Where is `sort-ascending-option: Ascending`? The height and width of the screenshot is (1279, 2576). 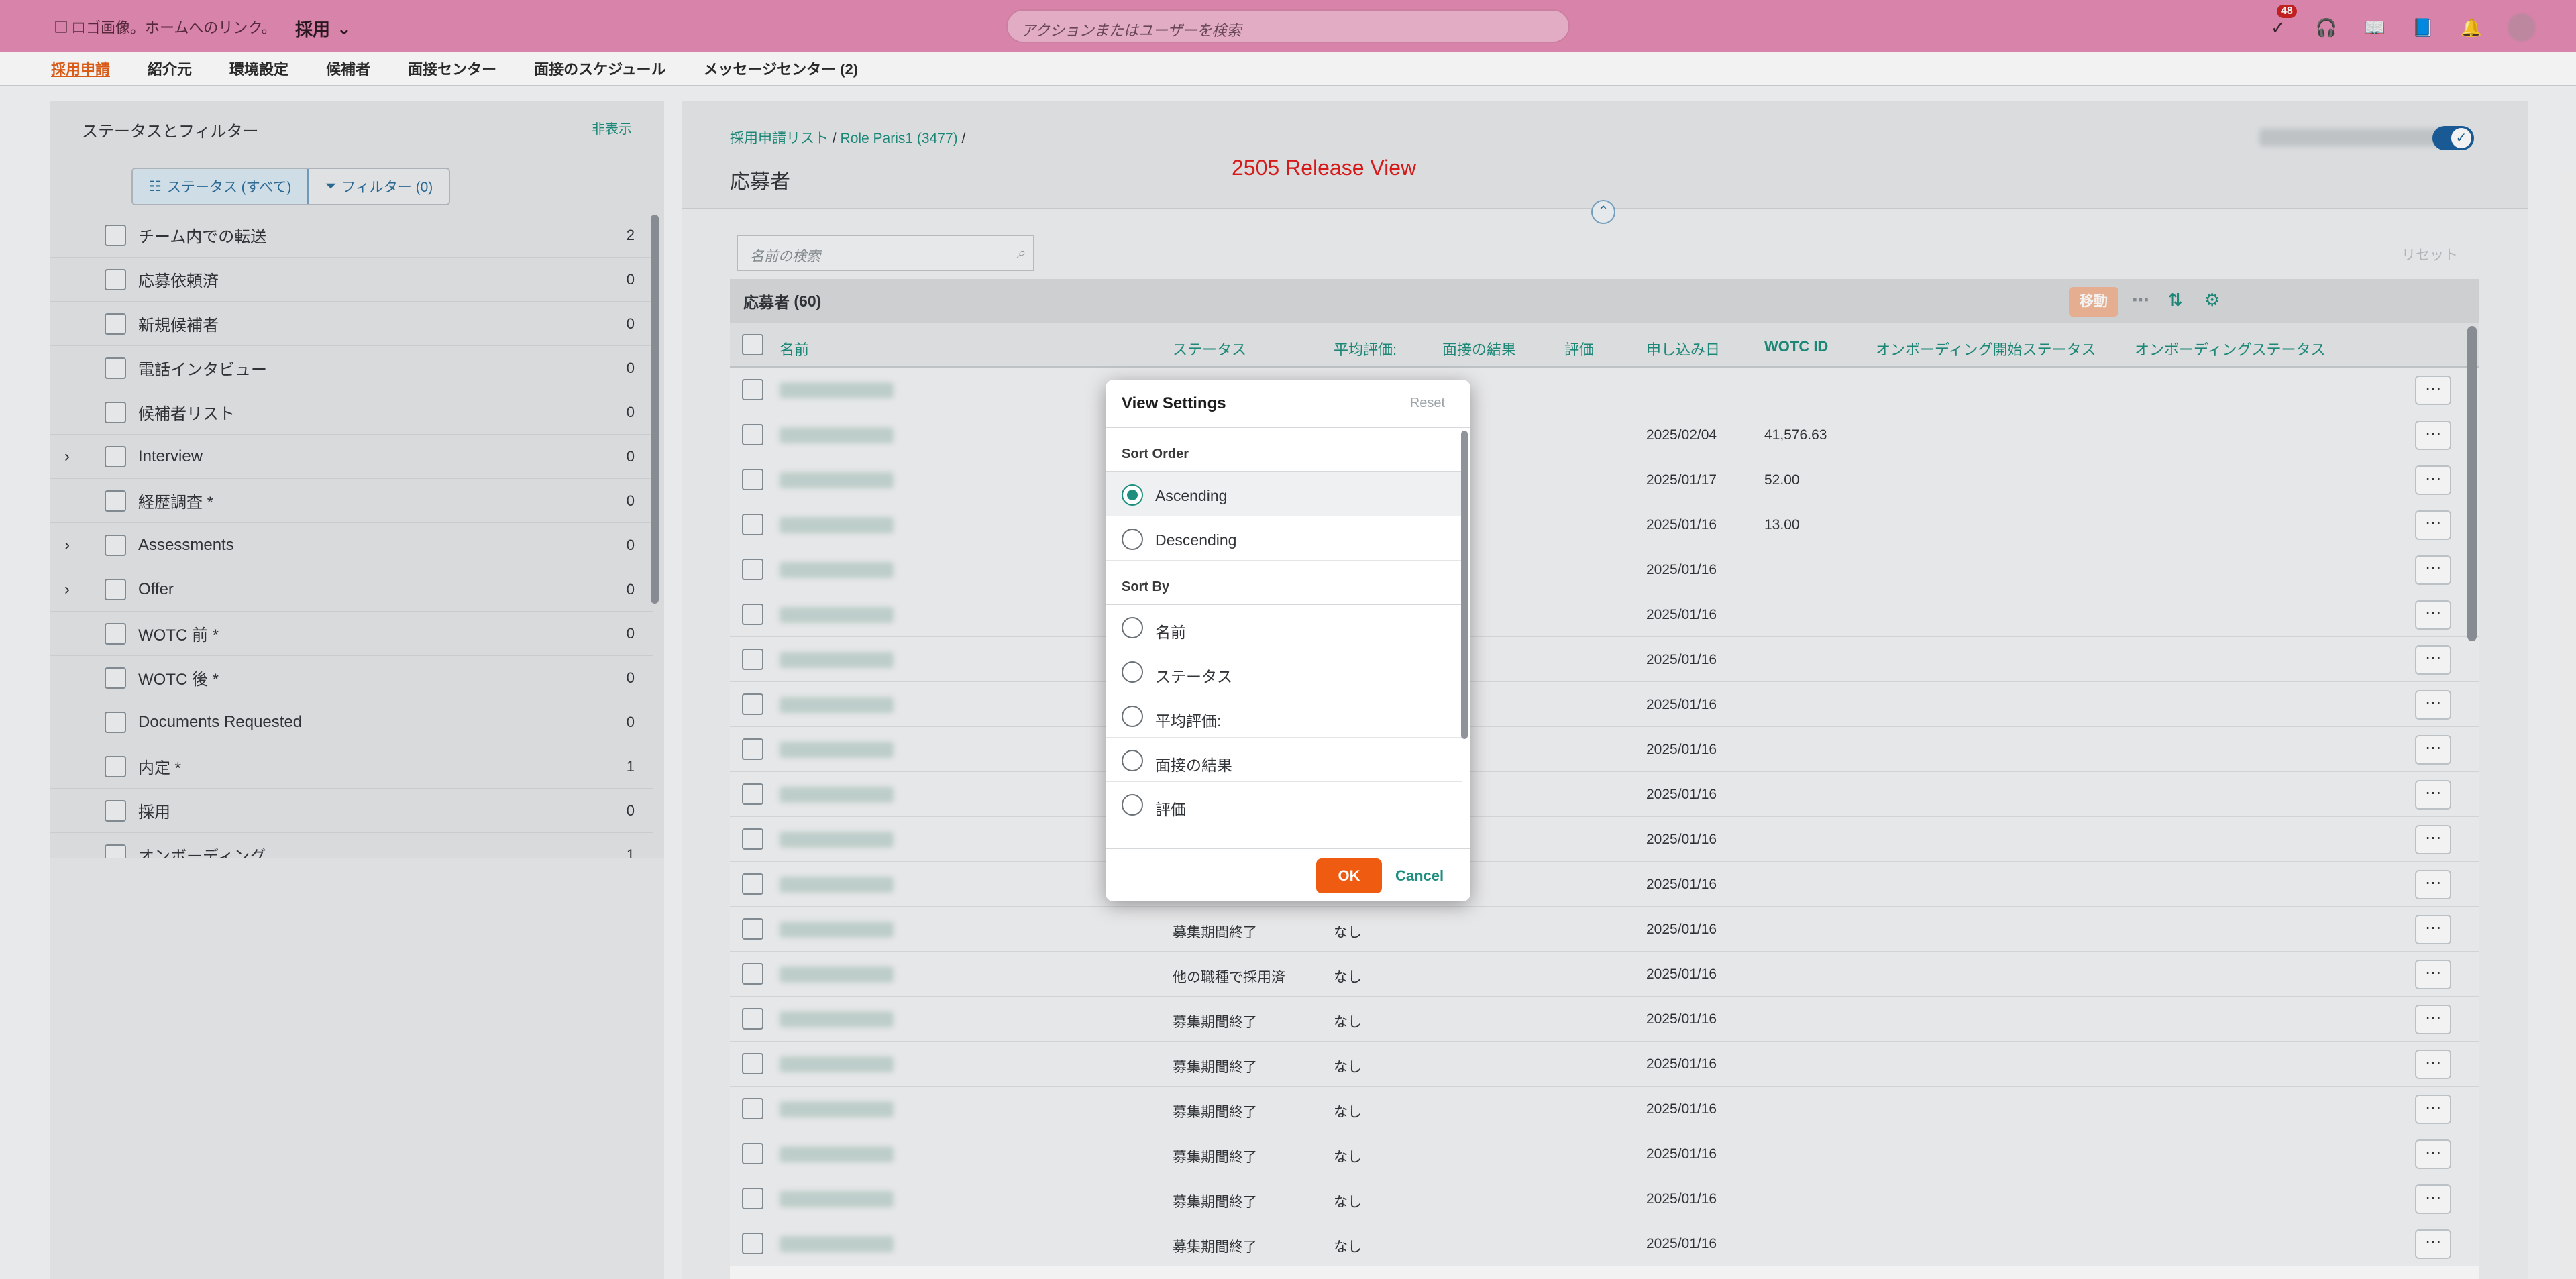 sort-ascending-option: Ascending is located at coordinates (1284, 494).